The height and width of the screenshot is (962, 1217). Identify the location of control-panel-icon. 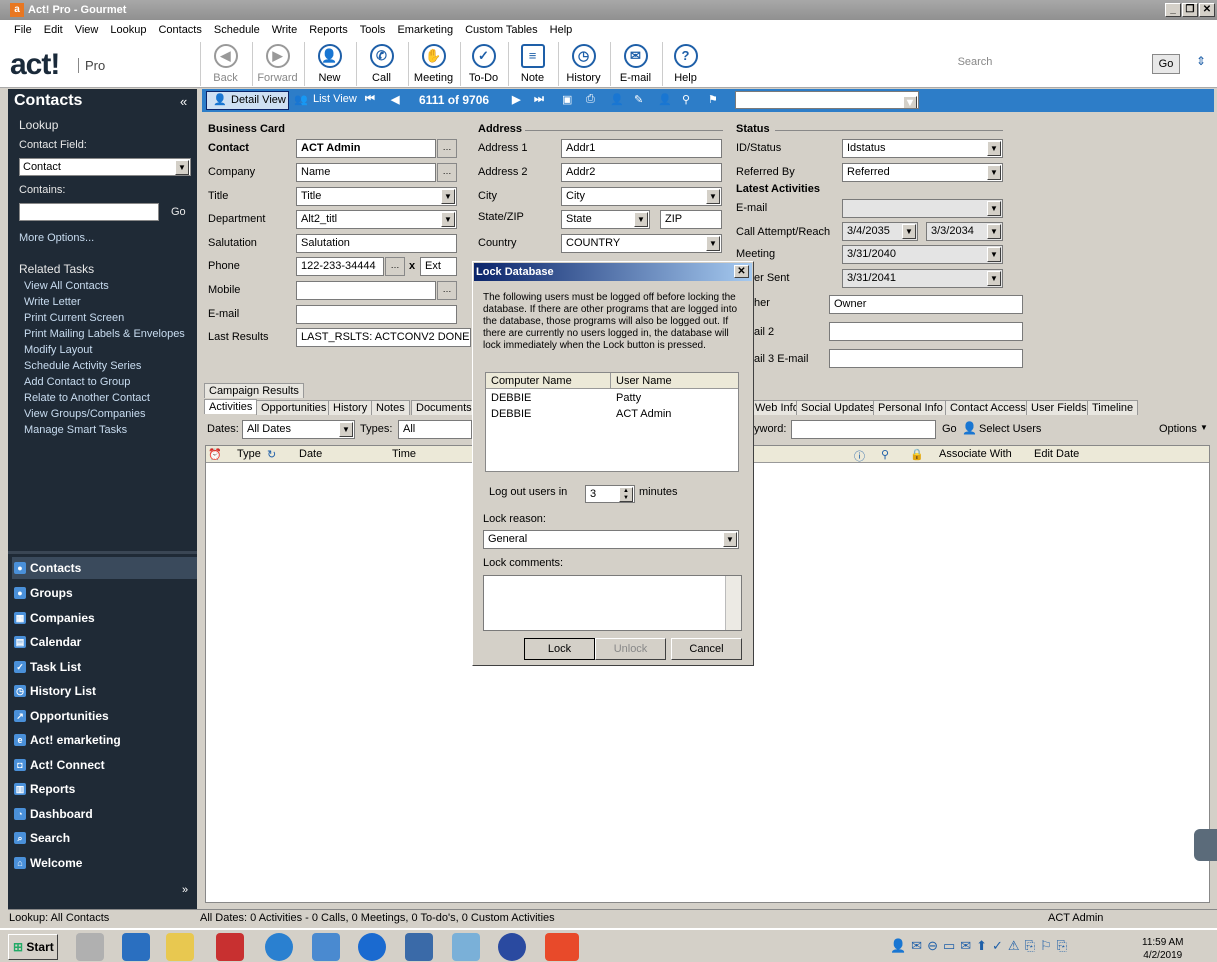
(326, 947).